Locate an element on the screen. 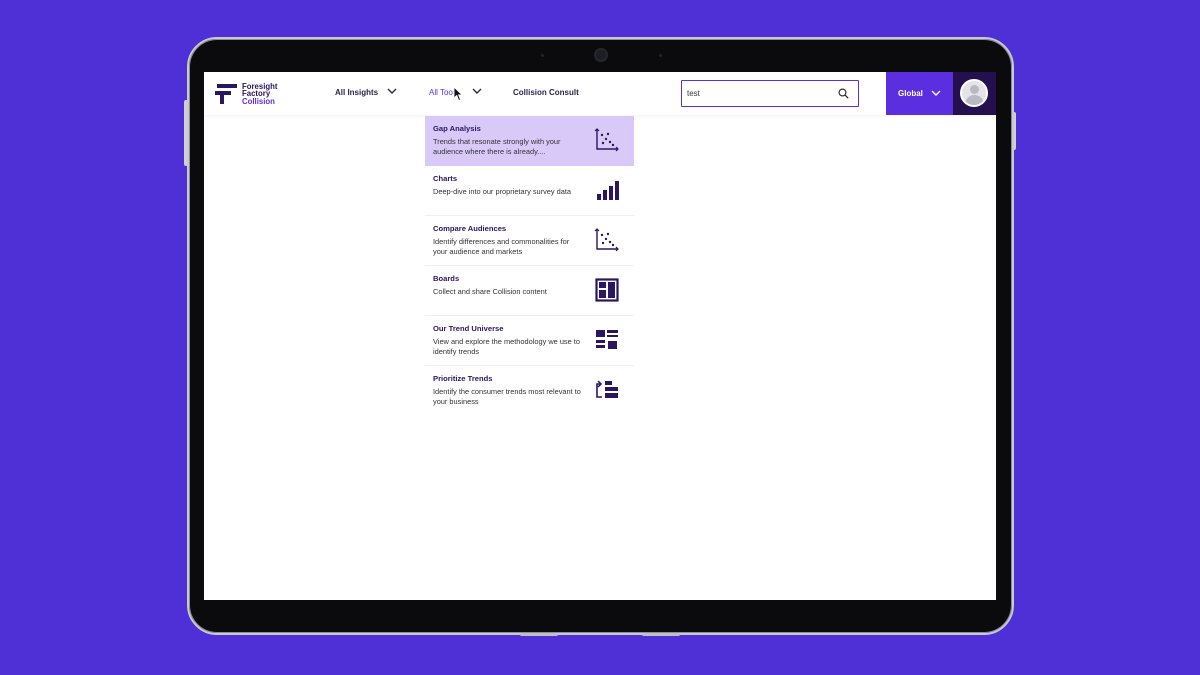 The height and width of the screenshot is (675, 1200). menu-item-title: Gap Analysis is located at coordinates (457, 128).